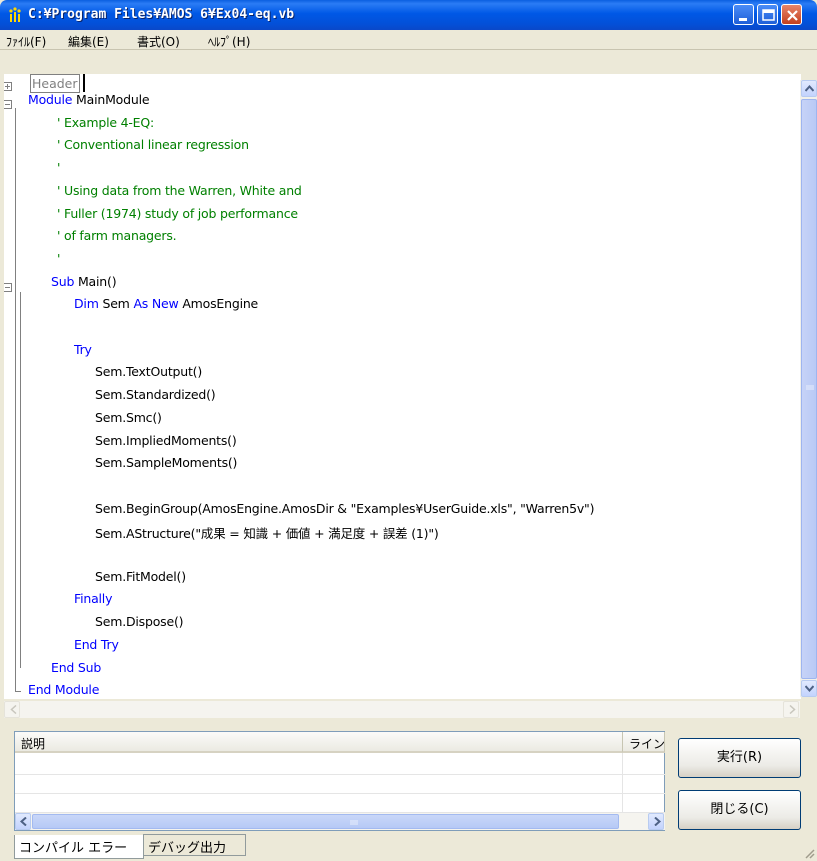 Image resolution: width=817 pixels, height=861 pixels. What do you see at coordinates (15, 15) in the screenshot?
I see `amos-app-icon` at bounding box center [15, 15].